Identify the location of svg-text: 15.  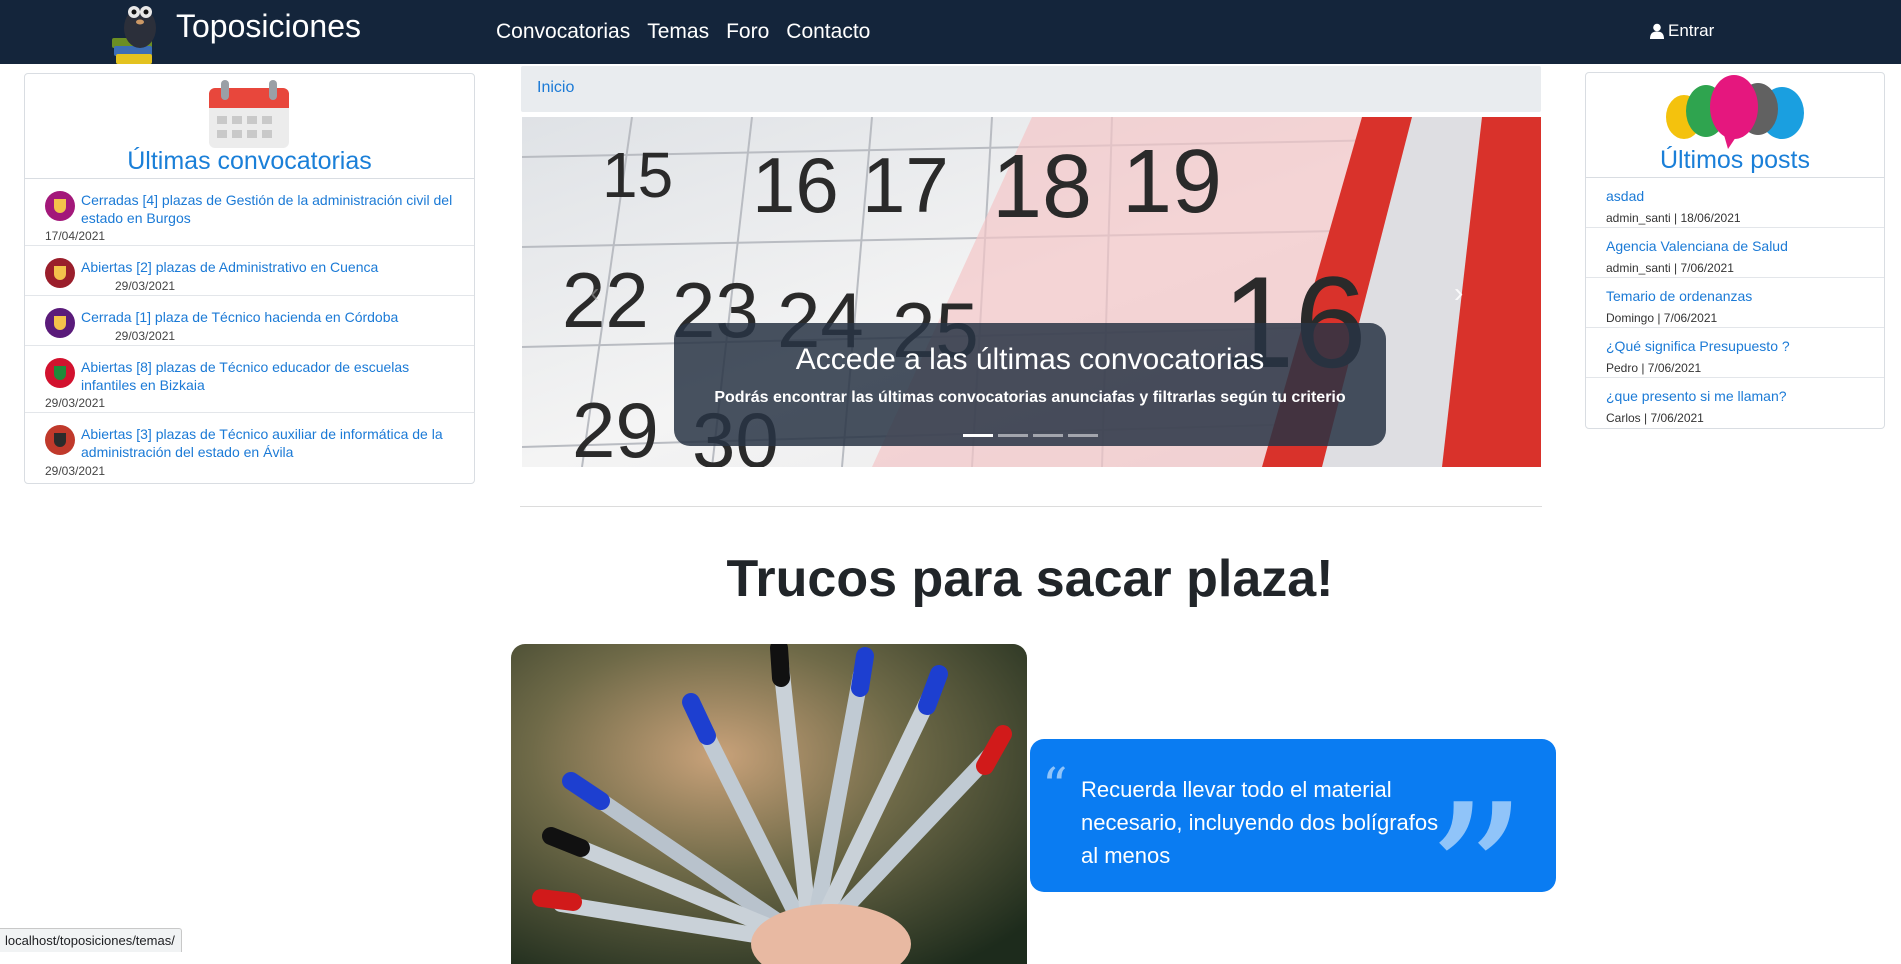
(637, 175).